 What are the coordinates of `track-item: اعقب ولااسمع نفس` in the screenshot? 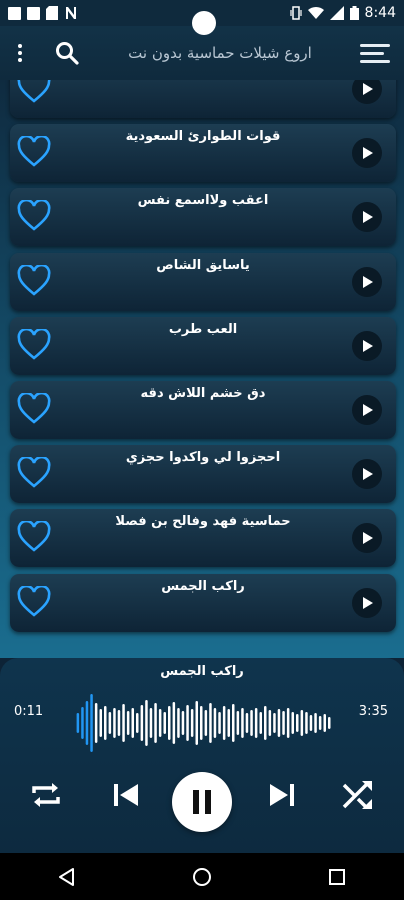 It's located at (203, 217).